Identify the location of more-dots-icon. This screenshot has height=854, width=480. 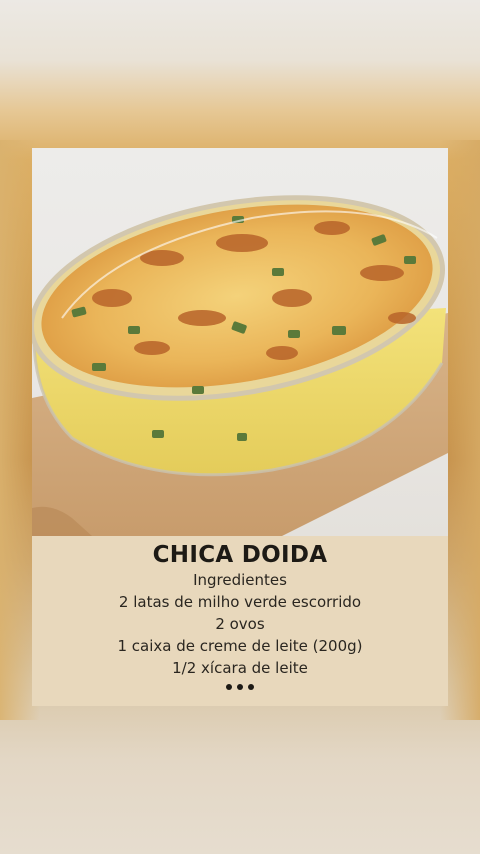
(240, 687).